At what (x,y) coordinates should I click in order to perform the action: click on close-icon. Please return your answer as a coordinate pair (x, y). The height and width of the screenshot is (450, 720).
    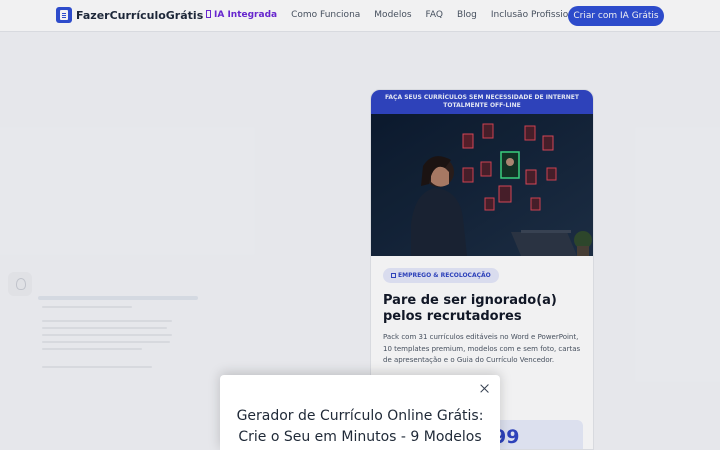
    Looking at the image, I should click on (485, 389).